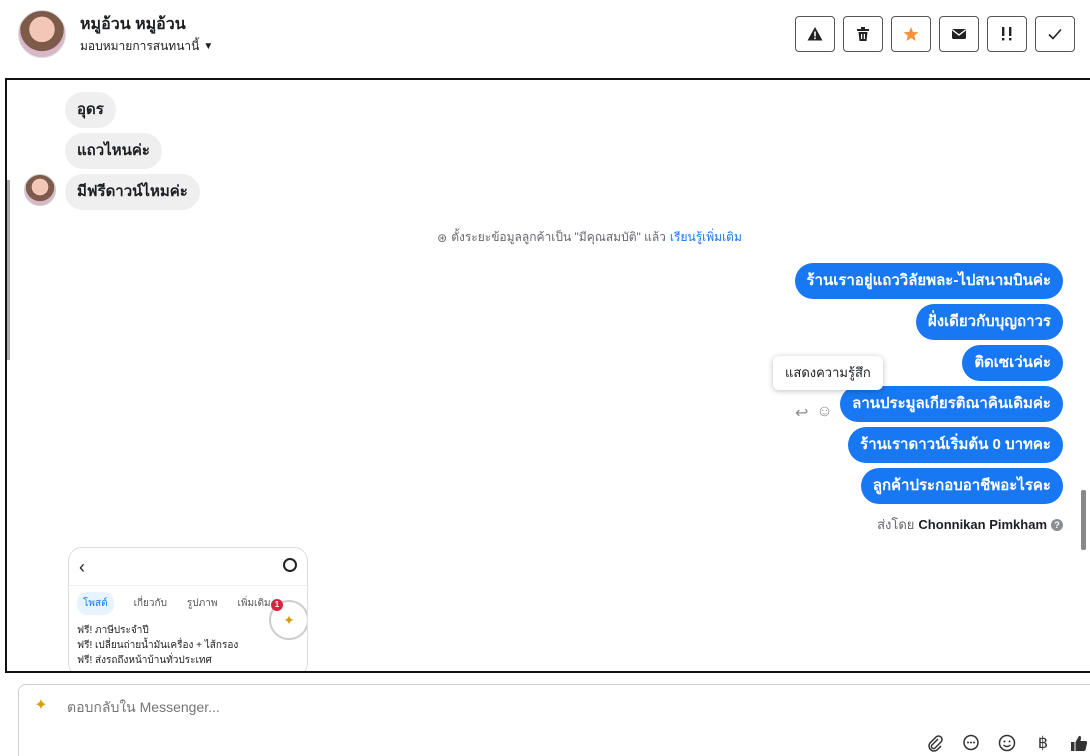  I want to click on emoji-icon, so click(1007, 743).